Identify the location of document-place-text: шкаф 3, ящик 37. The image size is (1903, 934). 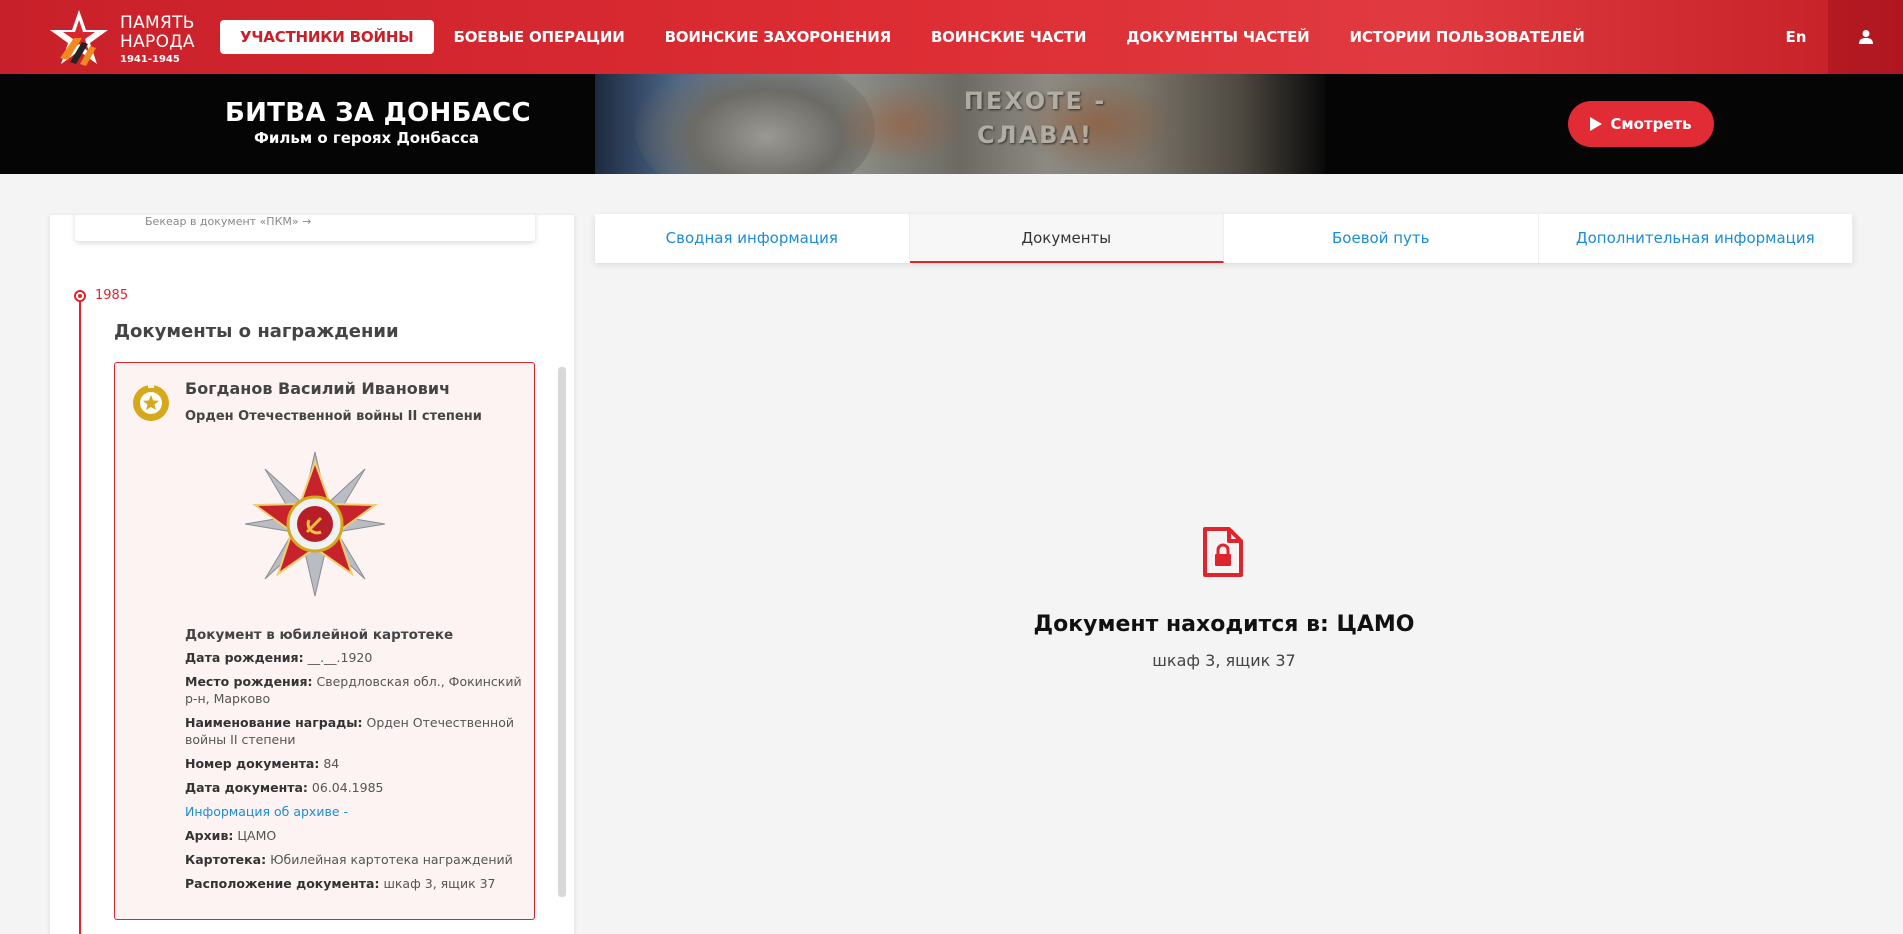
(1224, 660).